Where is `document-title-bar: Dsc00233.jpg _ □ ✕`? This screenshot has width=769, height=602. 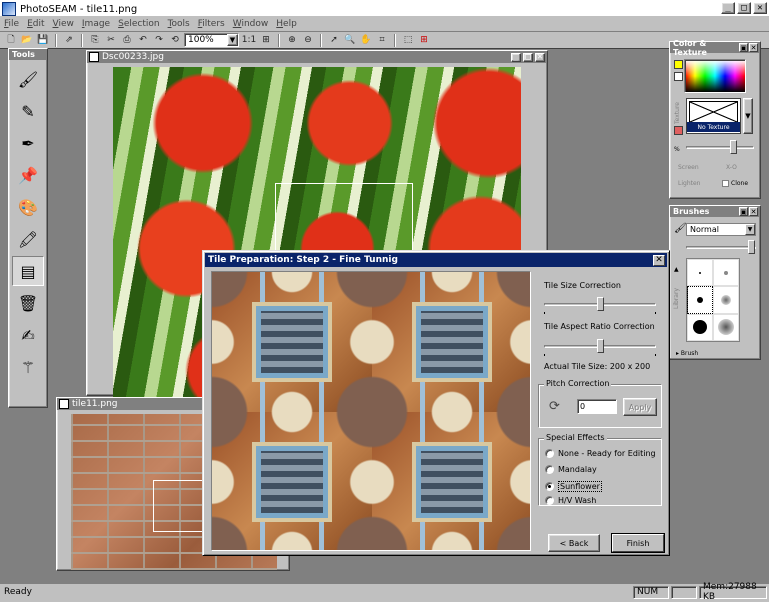 document-title-bar: Dsc00233.jpg _ □ ✕ is located at coordinates (317, 57).